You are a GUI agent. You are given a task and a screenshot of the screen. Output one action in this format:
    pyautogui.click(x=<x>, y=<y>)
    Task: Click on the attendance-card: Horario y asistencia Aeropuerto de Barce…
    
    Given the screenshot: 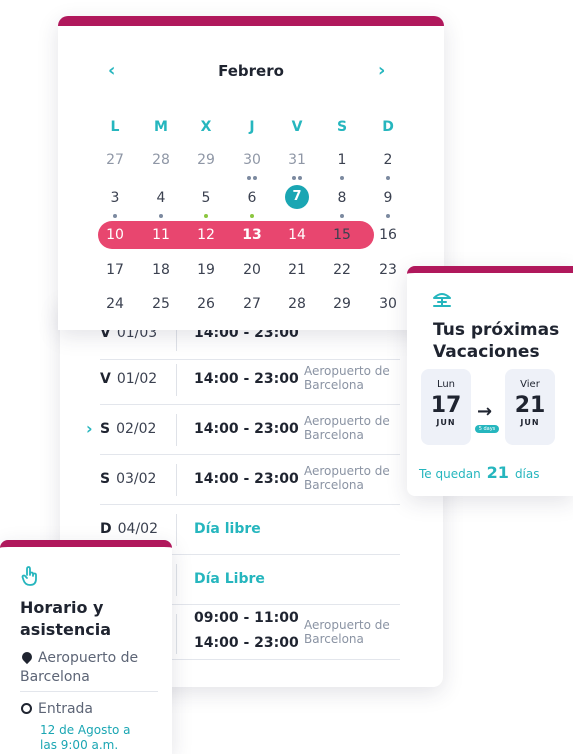 What is the action you would take?
    pyautogui.click(x=86, y=647)
    